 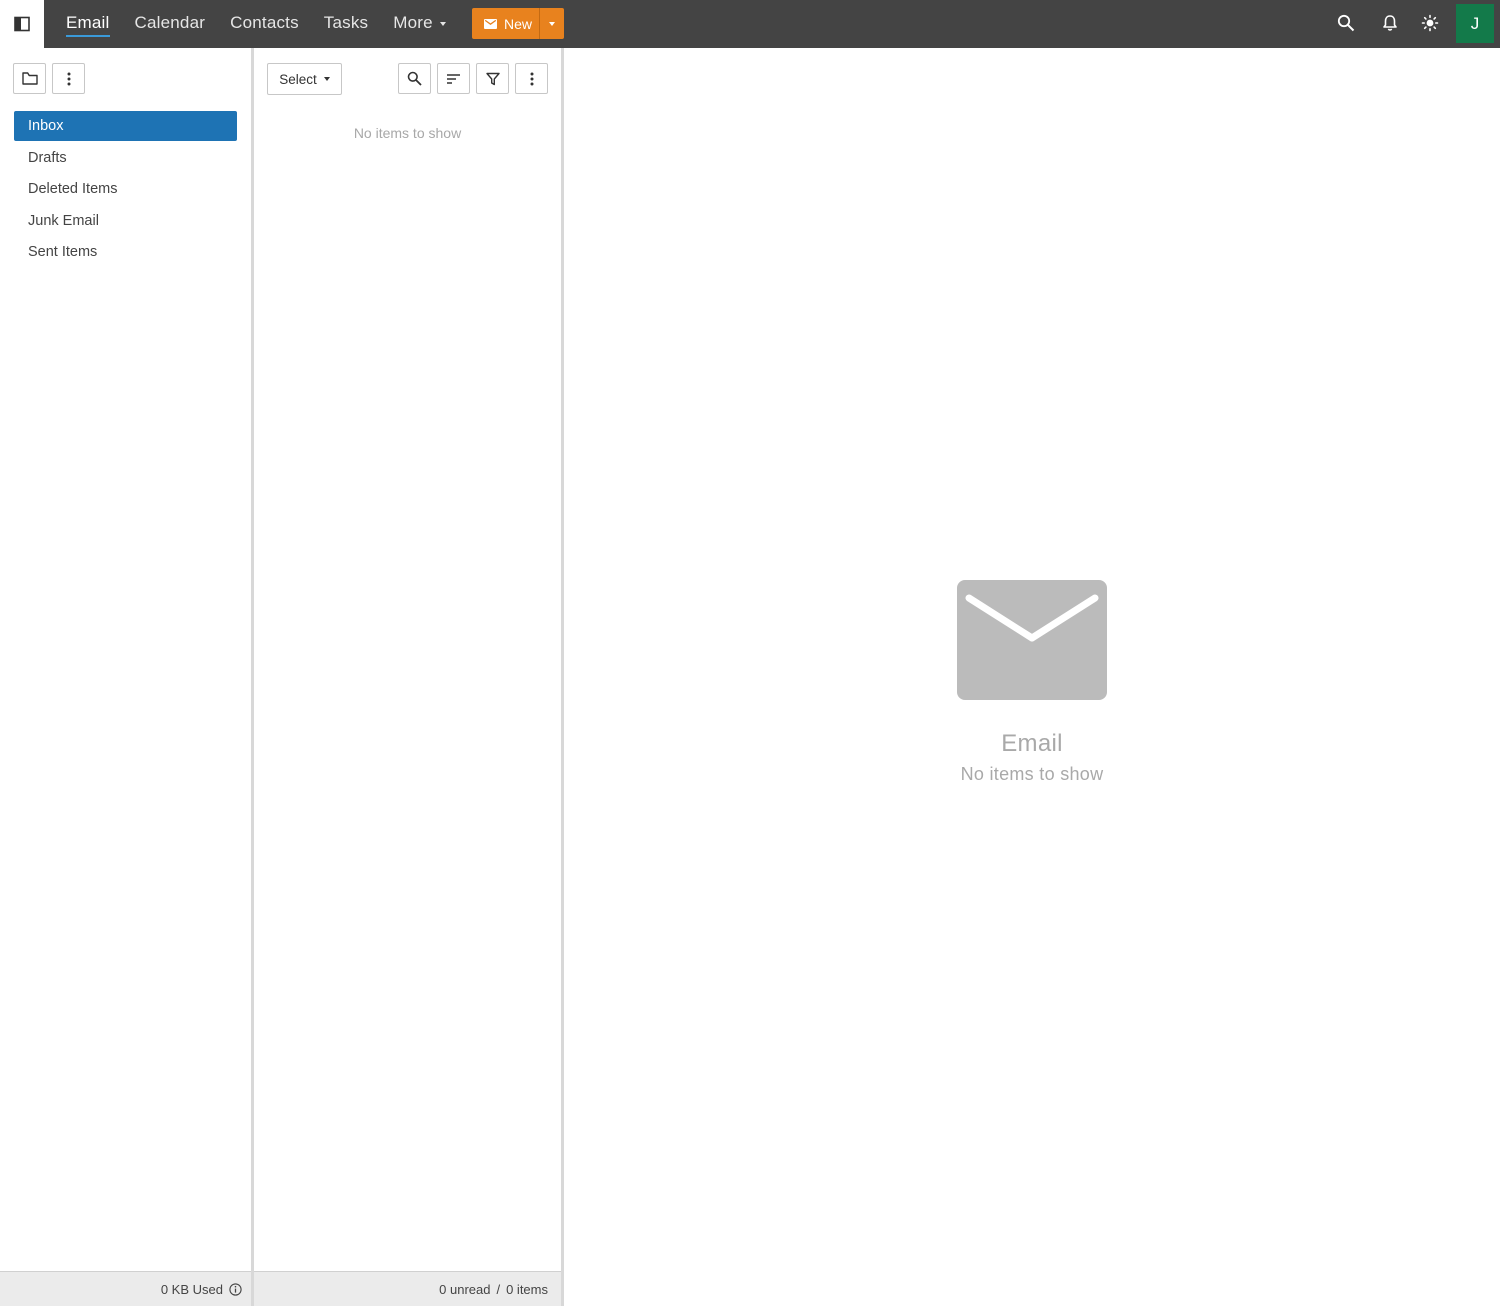 What do you see at coordinates (407, 1288) in the screenshot?
I see `message-status-bar: 0 unread / 0 items` at bounding box center [407, 1288].